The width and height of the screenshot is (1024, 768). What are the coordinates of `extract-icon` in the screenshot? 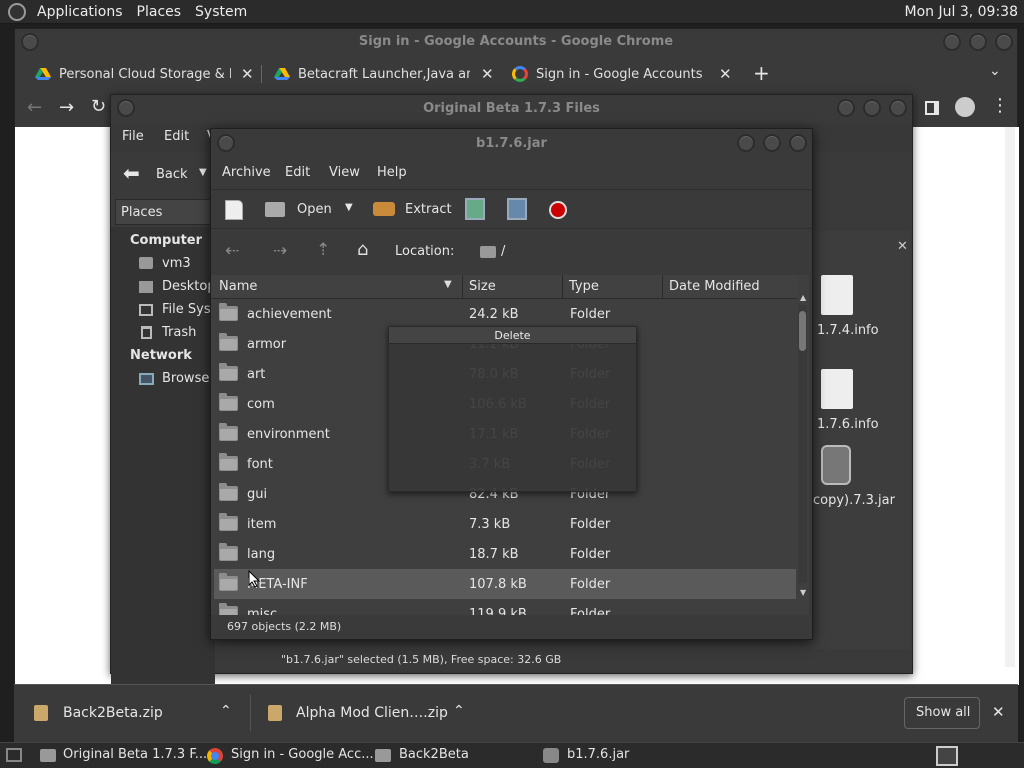 It's located at (384, 209).